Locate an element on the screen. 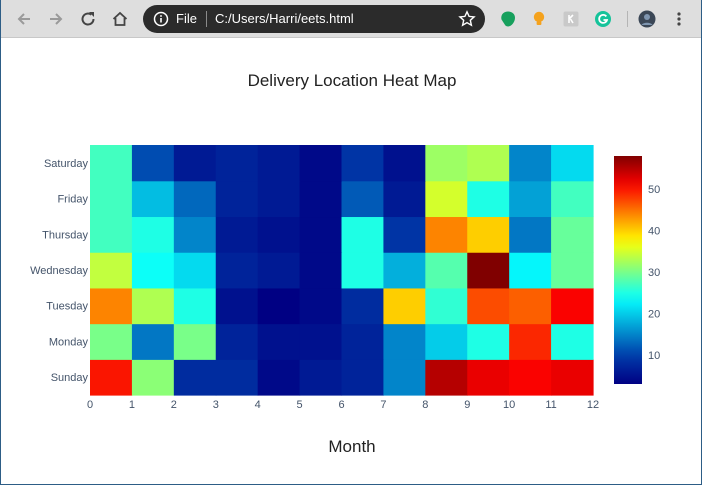 Image resolution: width=702 pixels, height=485 pixels. colorbar-tick-label: 20 is located at coordinates (654, 315).